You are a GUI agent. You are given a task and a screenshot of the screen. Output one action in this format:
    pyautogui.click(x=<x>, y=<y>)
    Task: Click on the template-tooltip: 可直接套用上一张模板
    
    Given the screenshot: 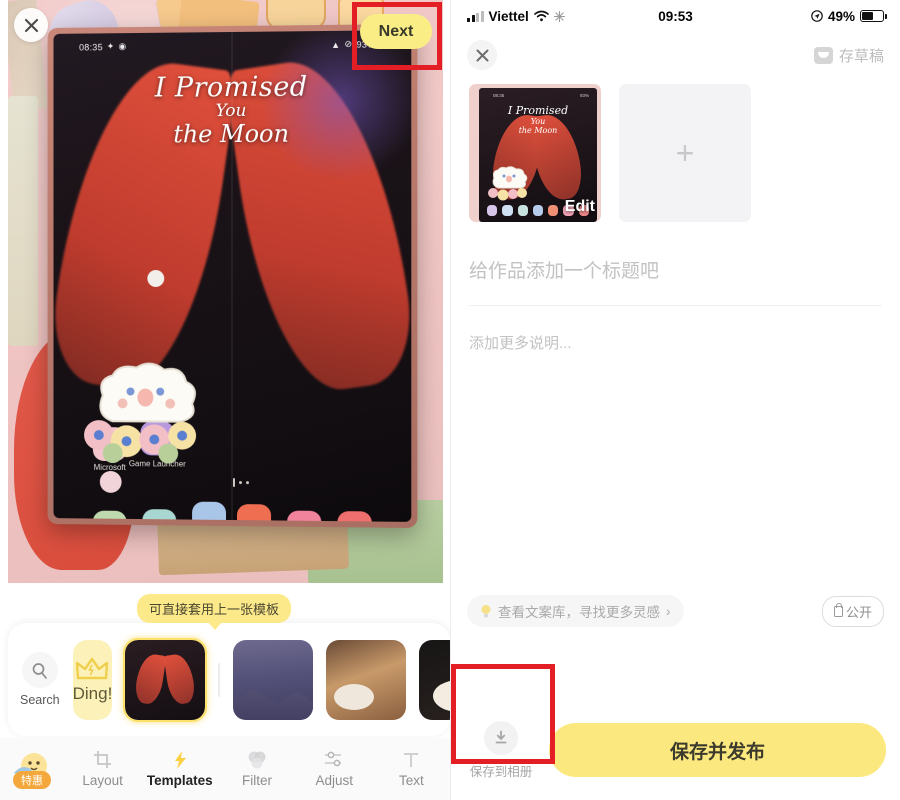 What is the action you would take?
    pyautogui.click(x=214, y=612)
    